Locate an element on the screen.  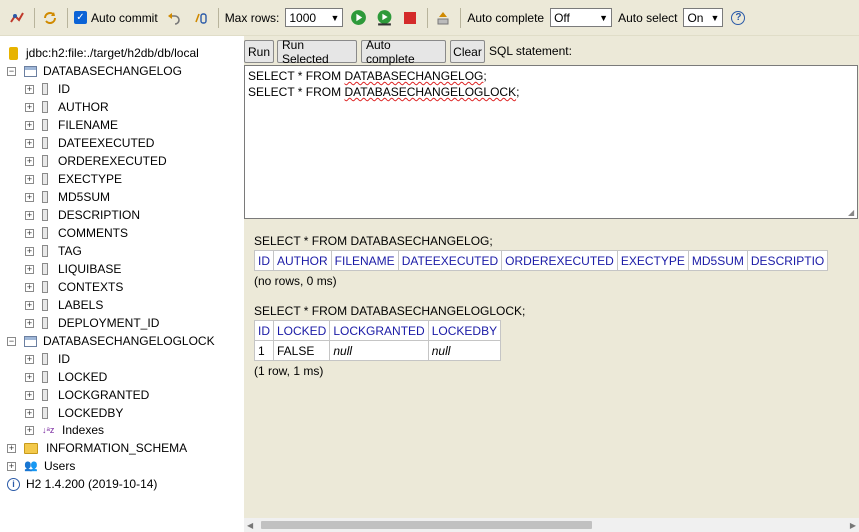
tree-users: + 👥 Users is located at coordinates (41, 466).